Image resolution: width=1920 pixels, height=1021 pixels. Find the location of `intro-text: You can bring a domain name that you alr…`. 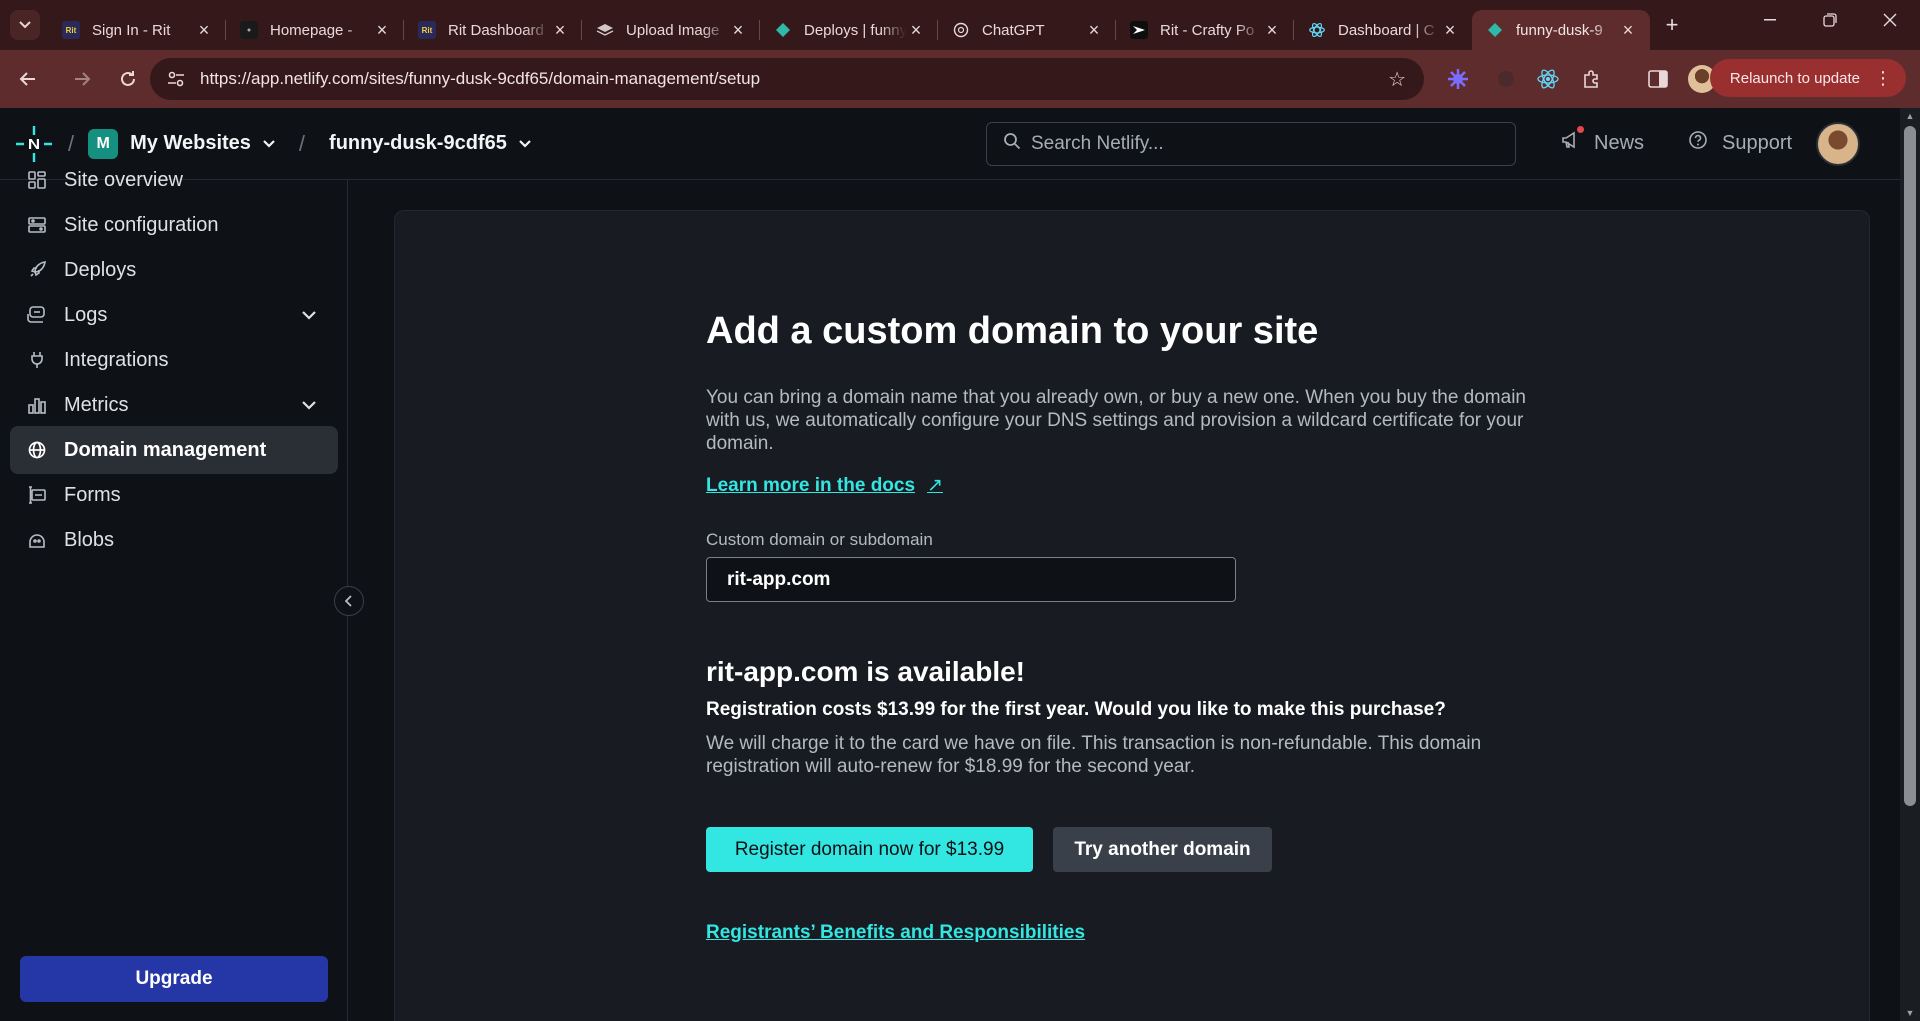

intro-text: You can bring a domain name that you alr… is located at coordinates (1116, 420).